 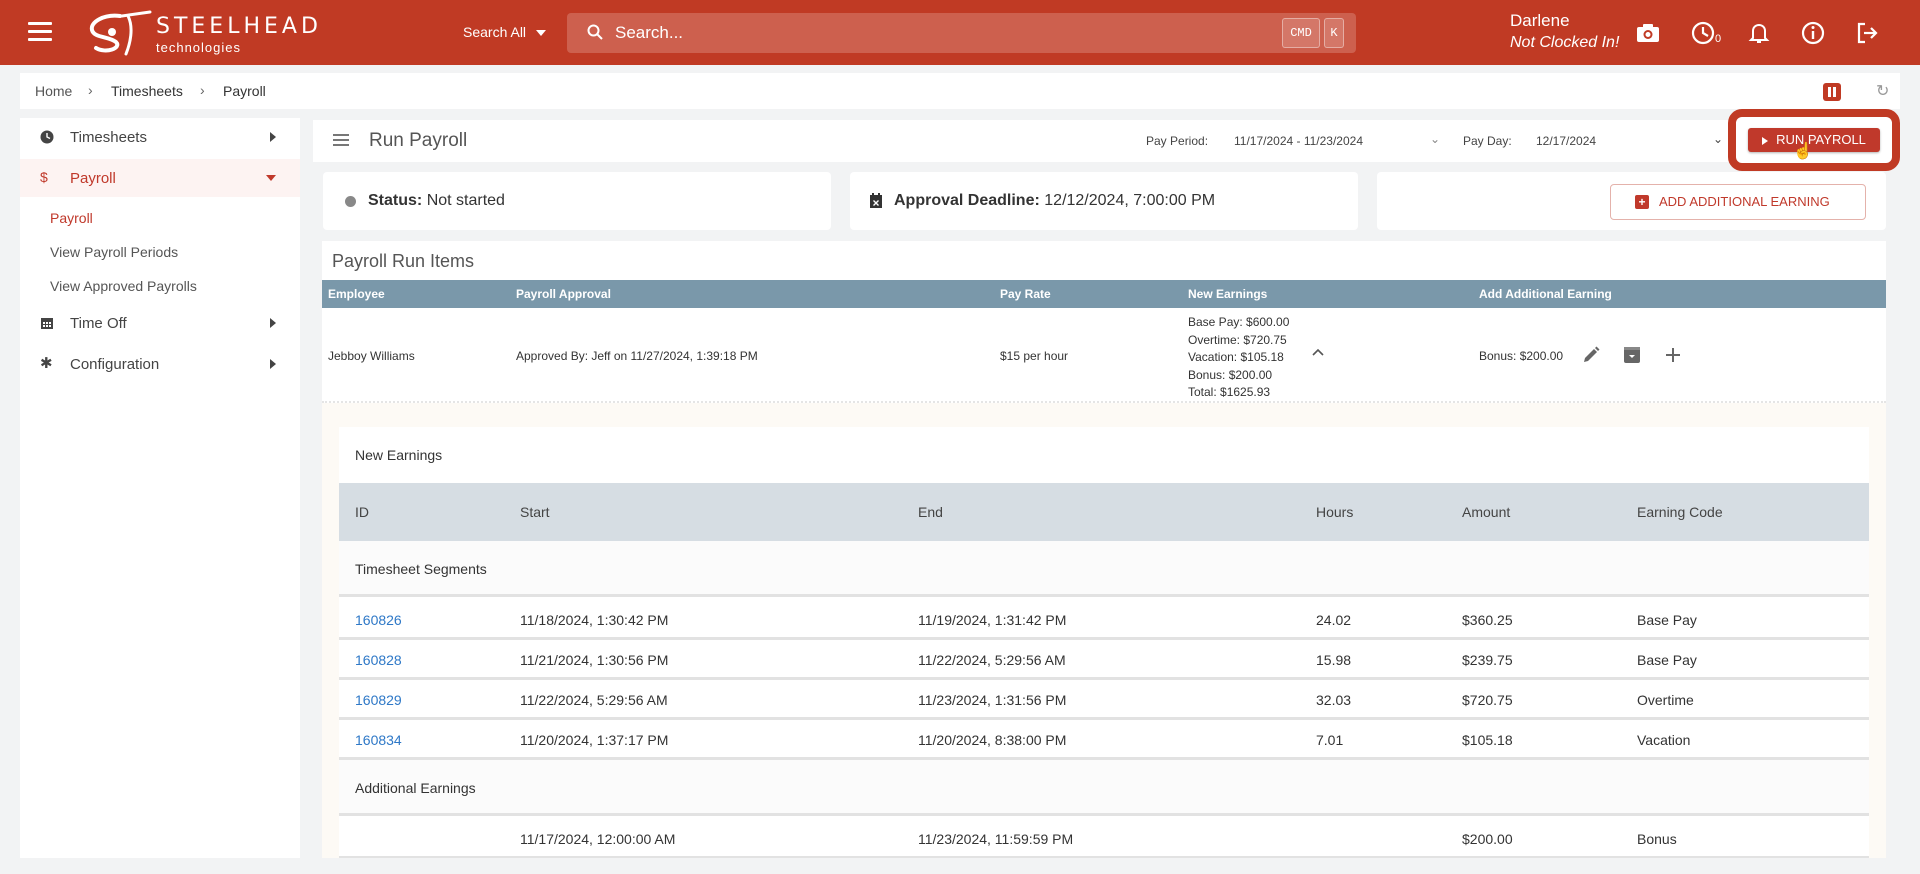 What do you see at coordinates (915, 33) in the screenshot?
I see `search-input` at bounding box center [915, 33].